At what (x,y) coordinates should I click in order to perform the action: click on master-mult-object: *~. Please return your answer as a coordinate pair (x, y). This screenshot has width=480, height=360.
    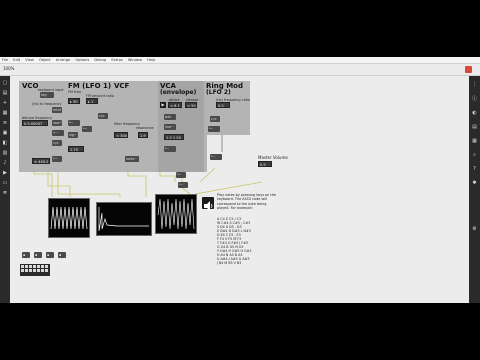
    Looking at the image, I should click on (181, 175).